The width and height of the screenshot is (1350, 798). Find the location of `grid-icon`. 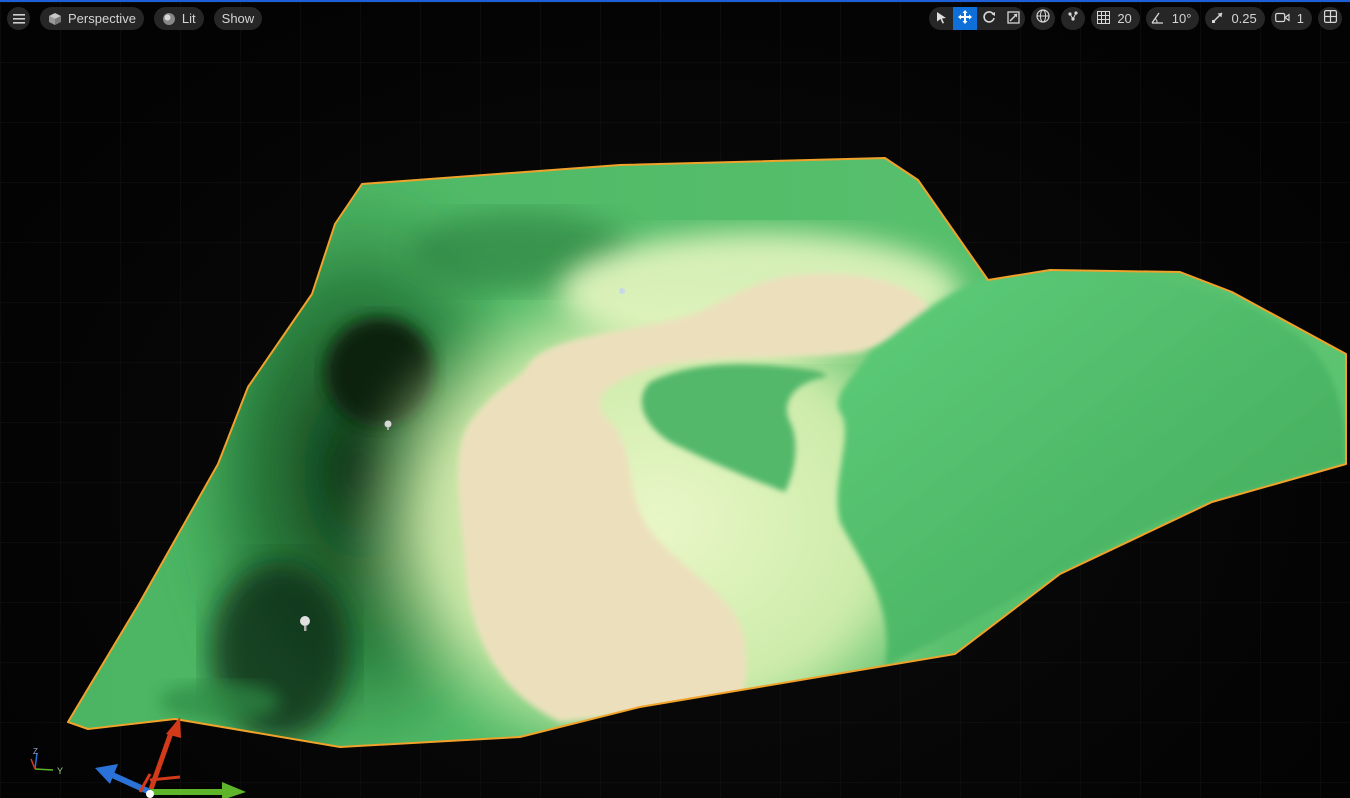

grid-icon is located at coordinates (1103, 18).